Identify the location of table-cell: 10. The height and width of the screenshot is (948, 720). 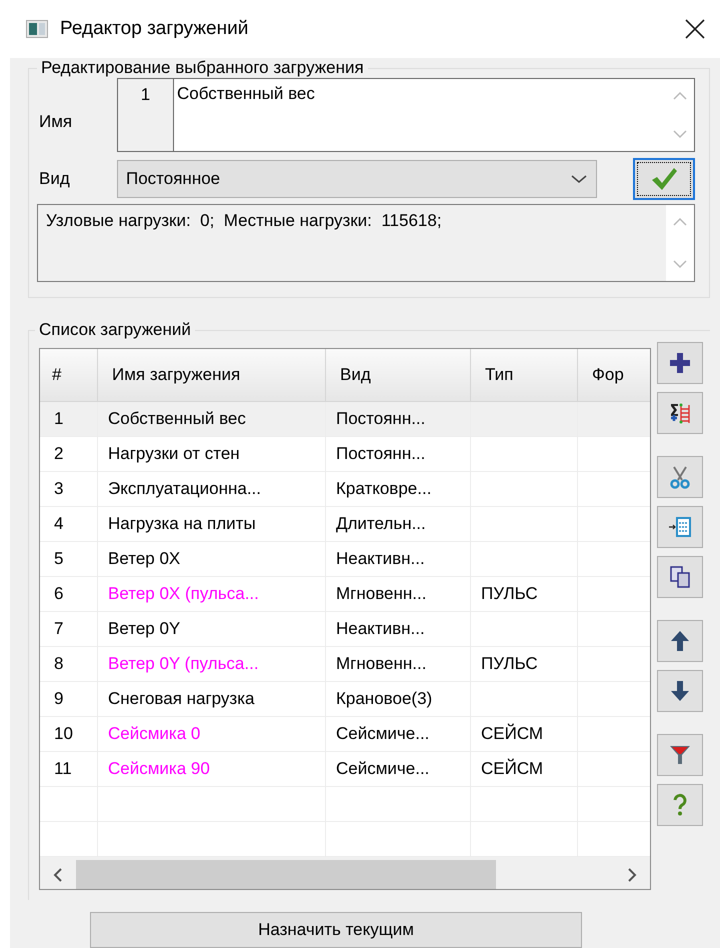
(63, 734).